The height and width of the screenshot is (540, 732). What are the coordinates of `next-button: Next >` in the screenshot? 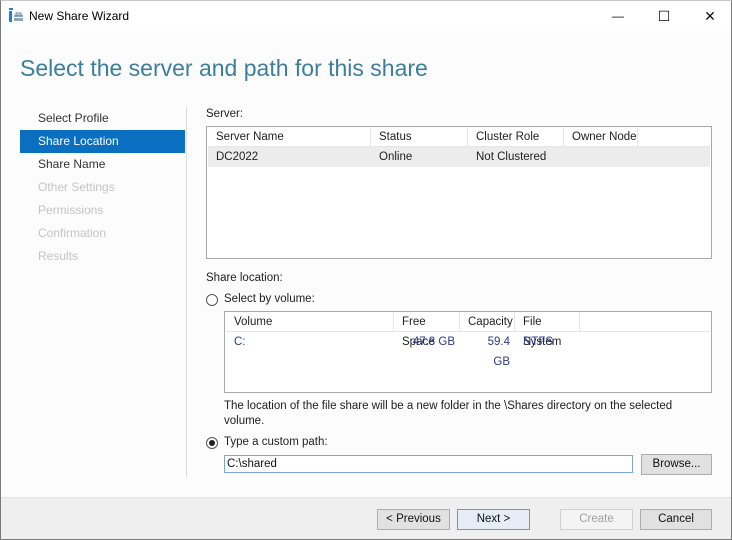 It's located at (493, 519).